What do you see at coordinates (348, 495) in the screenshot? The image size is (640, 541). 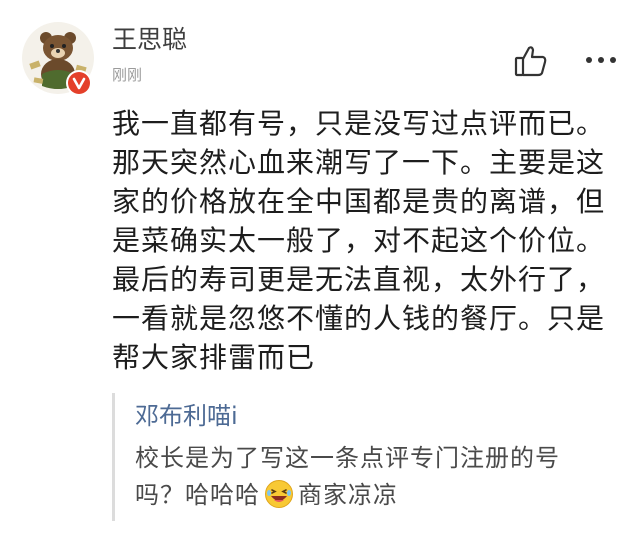 I see `reply-text-after-emoji: 商家凉凉` at bounding box center [348, 495].